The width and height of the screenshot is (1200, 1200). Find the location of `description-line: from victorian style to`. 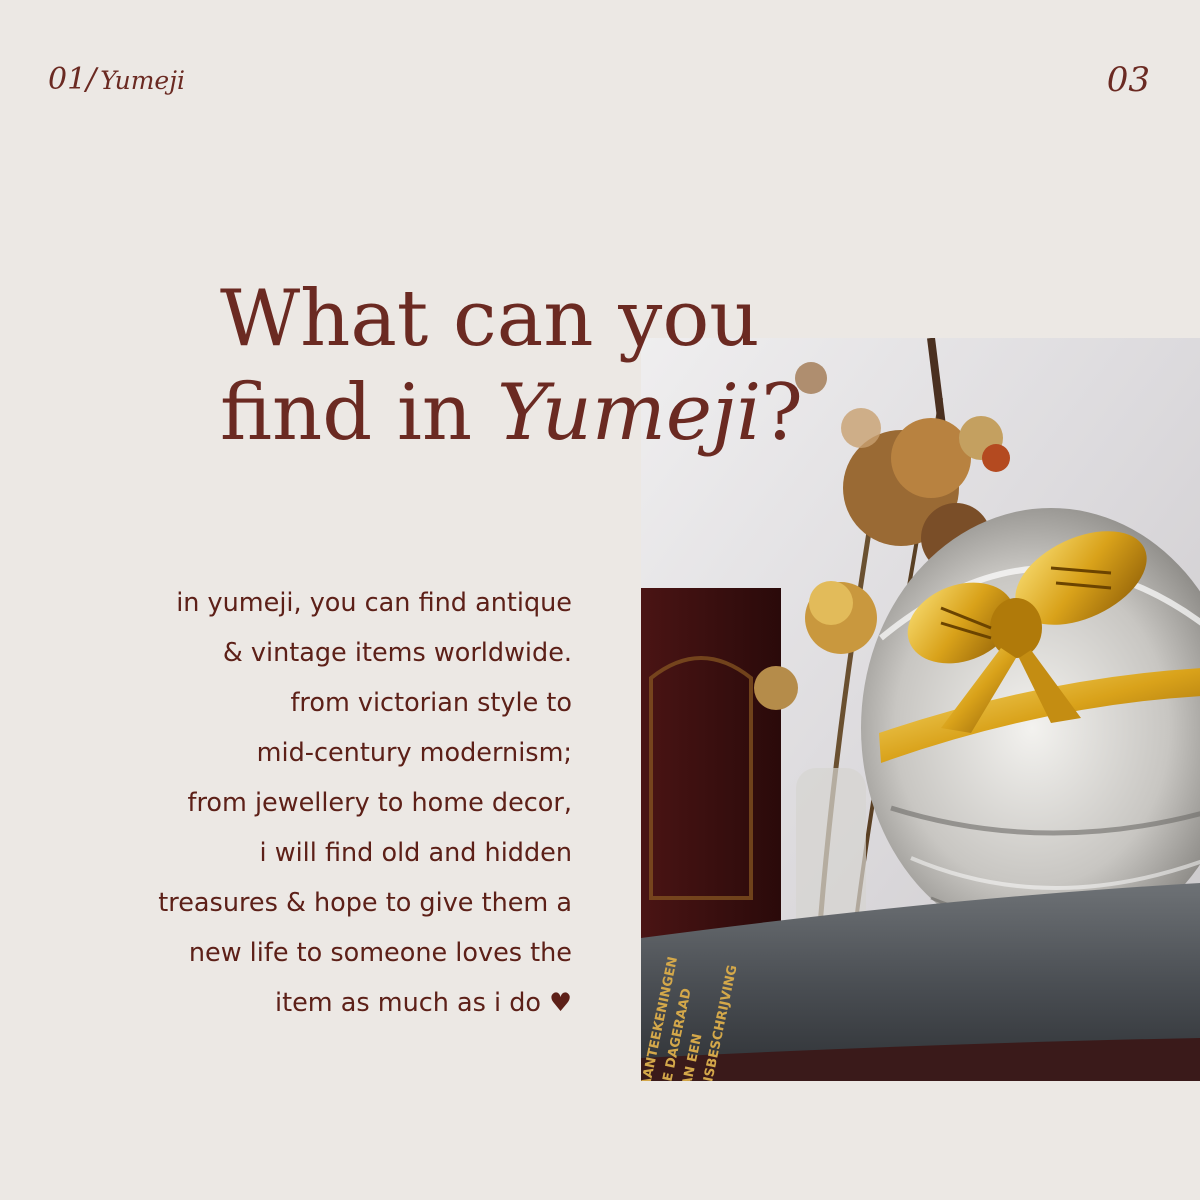

description-line: from victorian style to is located at coordinates (431, 703).